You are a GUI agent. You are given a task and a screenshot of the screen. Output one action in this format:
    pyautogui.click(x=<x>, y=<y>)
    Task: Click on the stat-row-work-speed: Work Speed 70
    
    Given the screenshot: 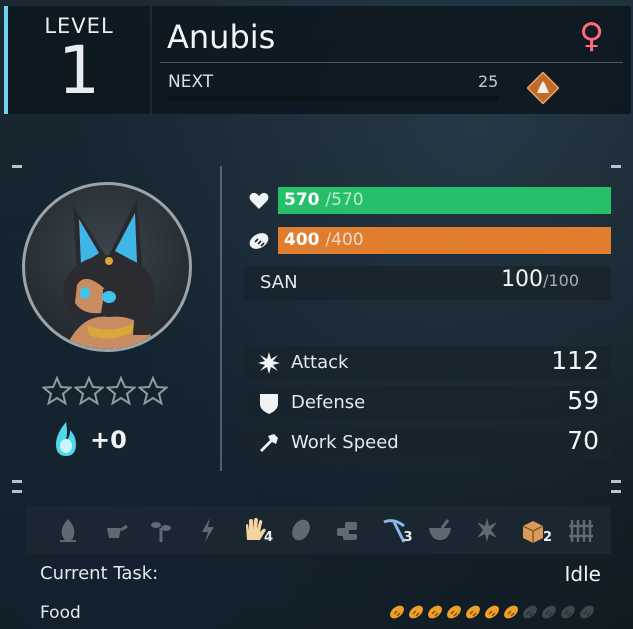 What is the action you would take?
    pyautogui.click(x=427, y=443)
    